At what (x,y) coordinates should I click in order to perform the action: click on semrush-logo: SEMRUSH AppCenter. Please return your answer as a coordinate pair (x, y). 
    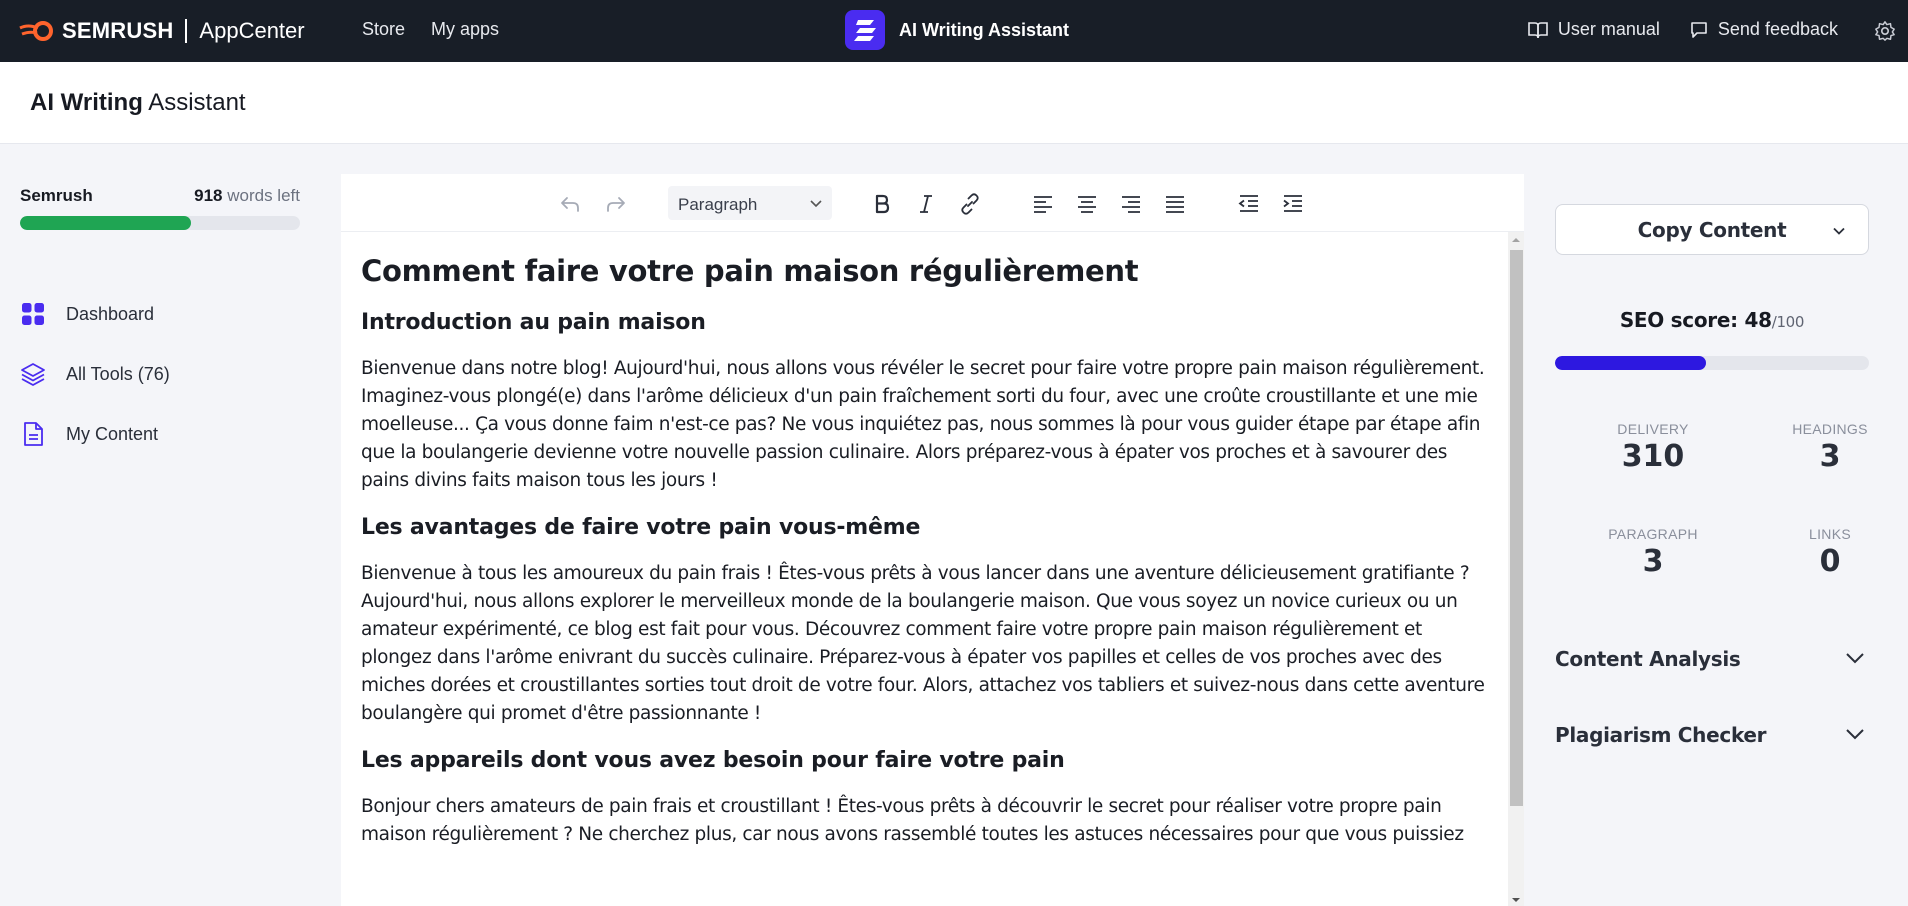
    Looking at the image, I should click on (161, 31).